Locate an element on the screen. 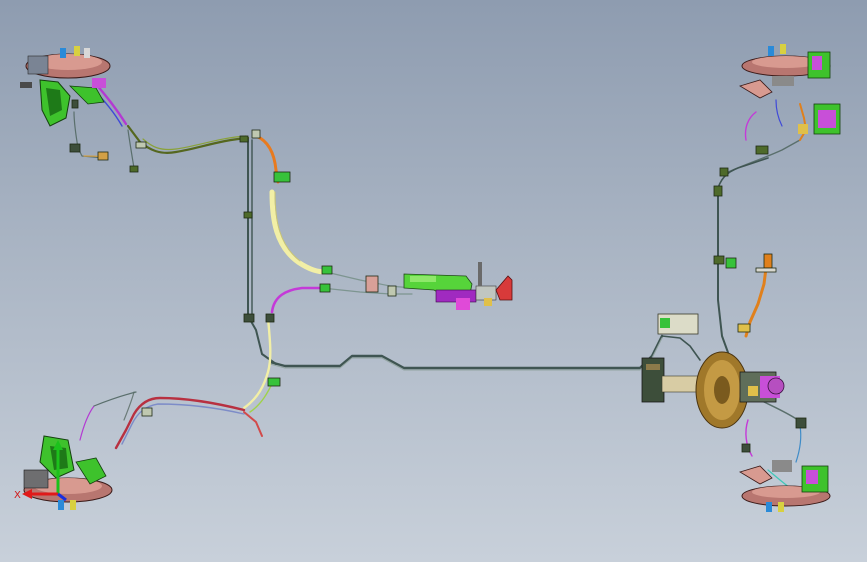 The image size is (867, 562). rear-right-wheel-hub-icon is located at coordinates (785, 486).